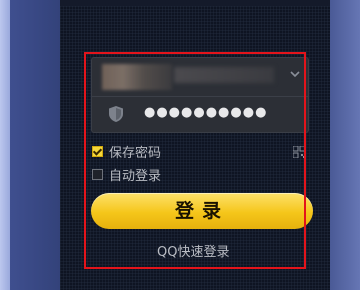  I want to click on left-frame, so click(35, 145).